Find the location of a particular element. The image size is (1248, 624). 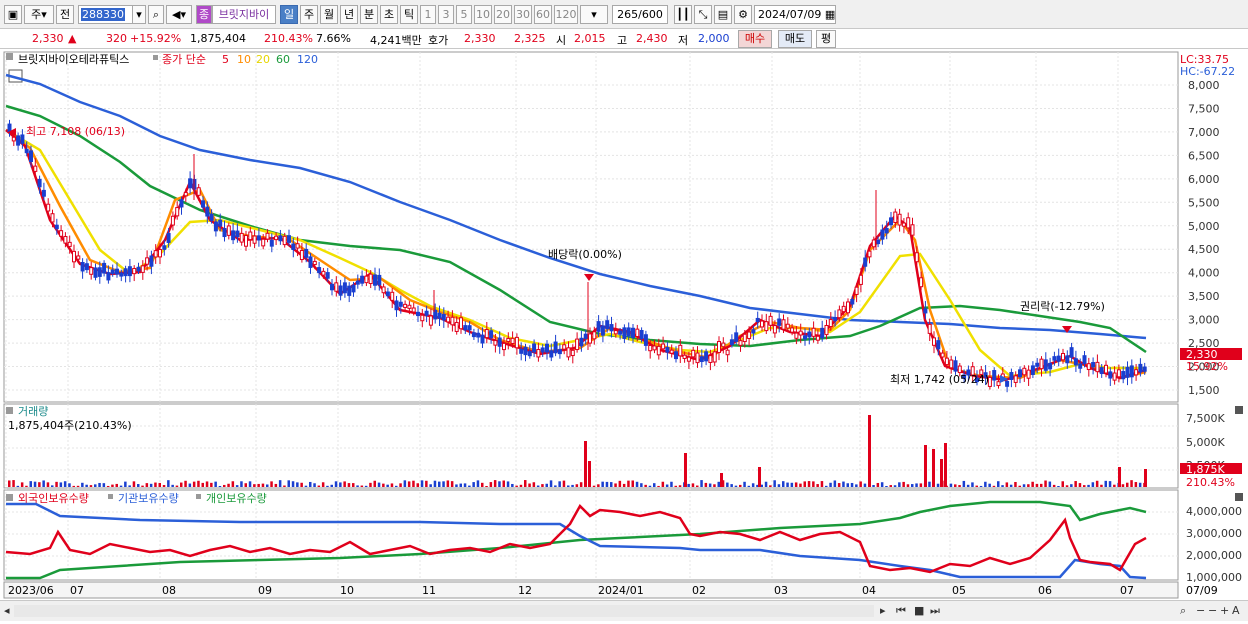

price-y-tick: 3,500 is located at coordinates (1204, 296).